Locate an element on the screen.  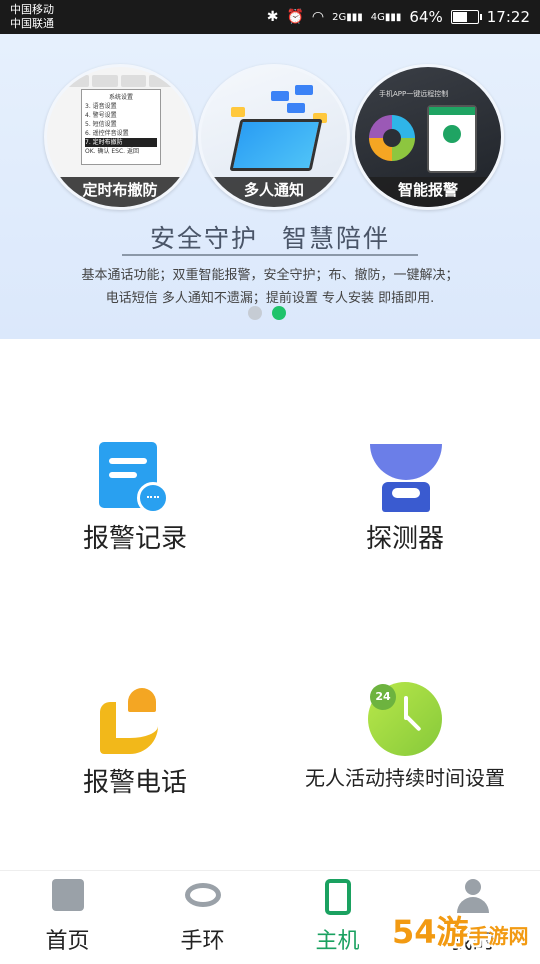
banner-caption: 智能报警 is located at coordinates (428, 192).